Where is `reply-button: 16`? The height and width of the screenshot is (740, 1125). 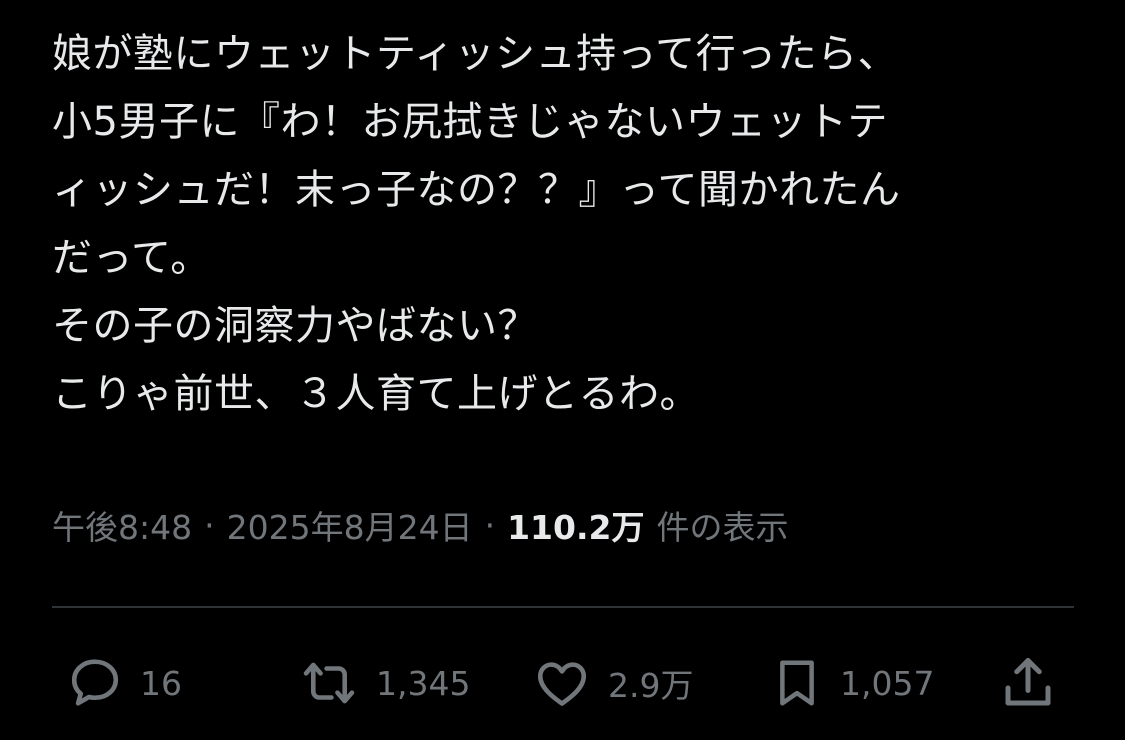 reply-button: 16 is located at coordinates (124, 683).